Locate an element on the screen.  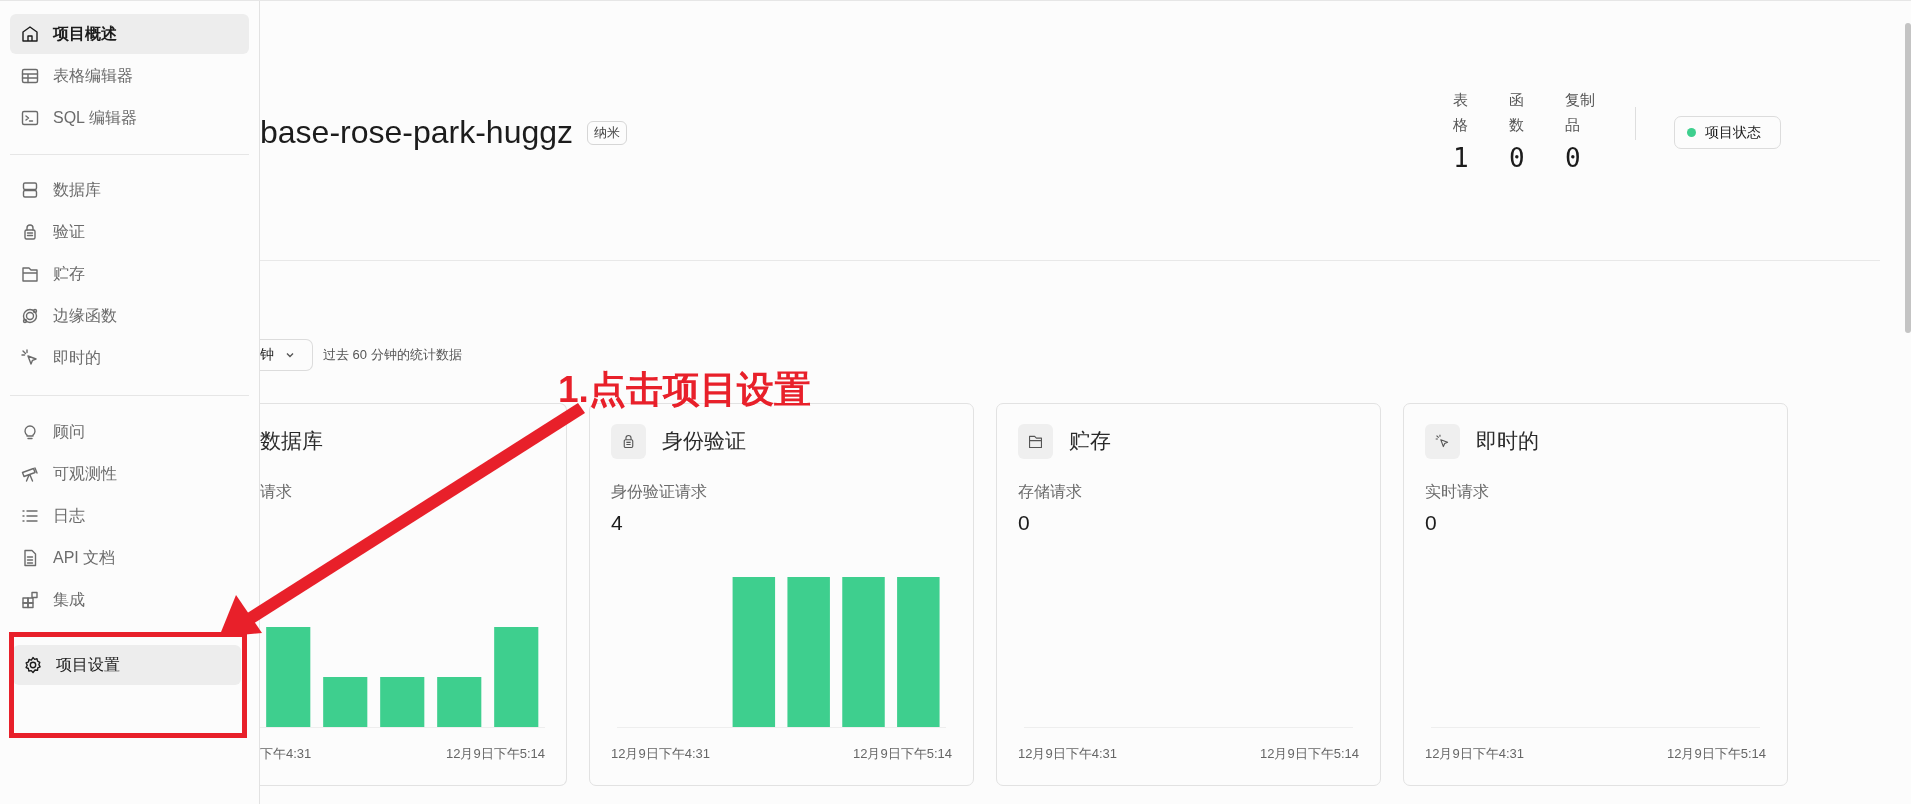
database-icon is located at coordinates (30, 190).